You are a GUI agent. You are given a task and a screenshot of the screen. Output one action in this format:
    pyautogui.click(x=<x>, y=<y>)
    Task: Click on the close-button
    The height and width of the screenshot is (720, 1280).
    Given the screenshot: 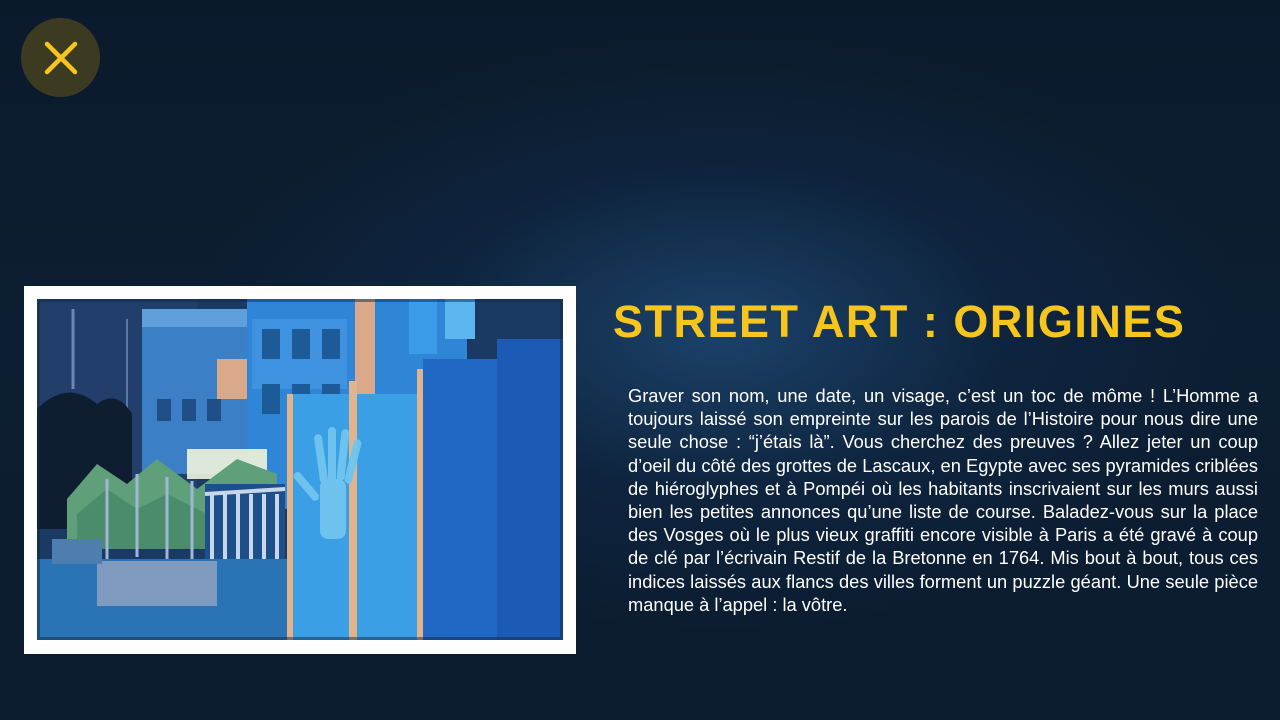 What is the action you would take?
    pyautogui.click(x=60, y=57)
    